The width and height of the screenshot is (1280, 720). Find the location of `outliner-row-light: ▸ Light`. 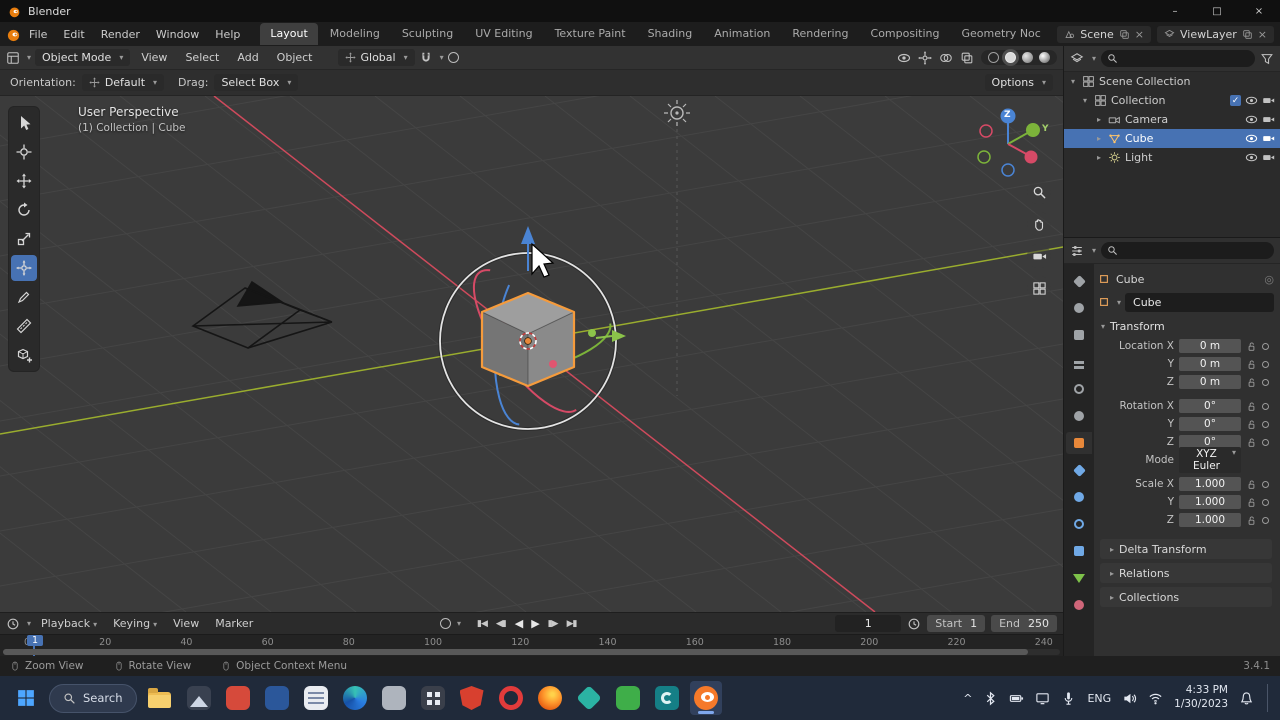

outliner-row-light: ▸ Light is located at coordinates (1172, 157).